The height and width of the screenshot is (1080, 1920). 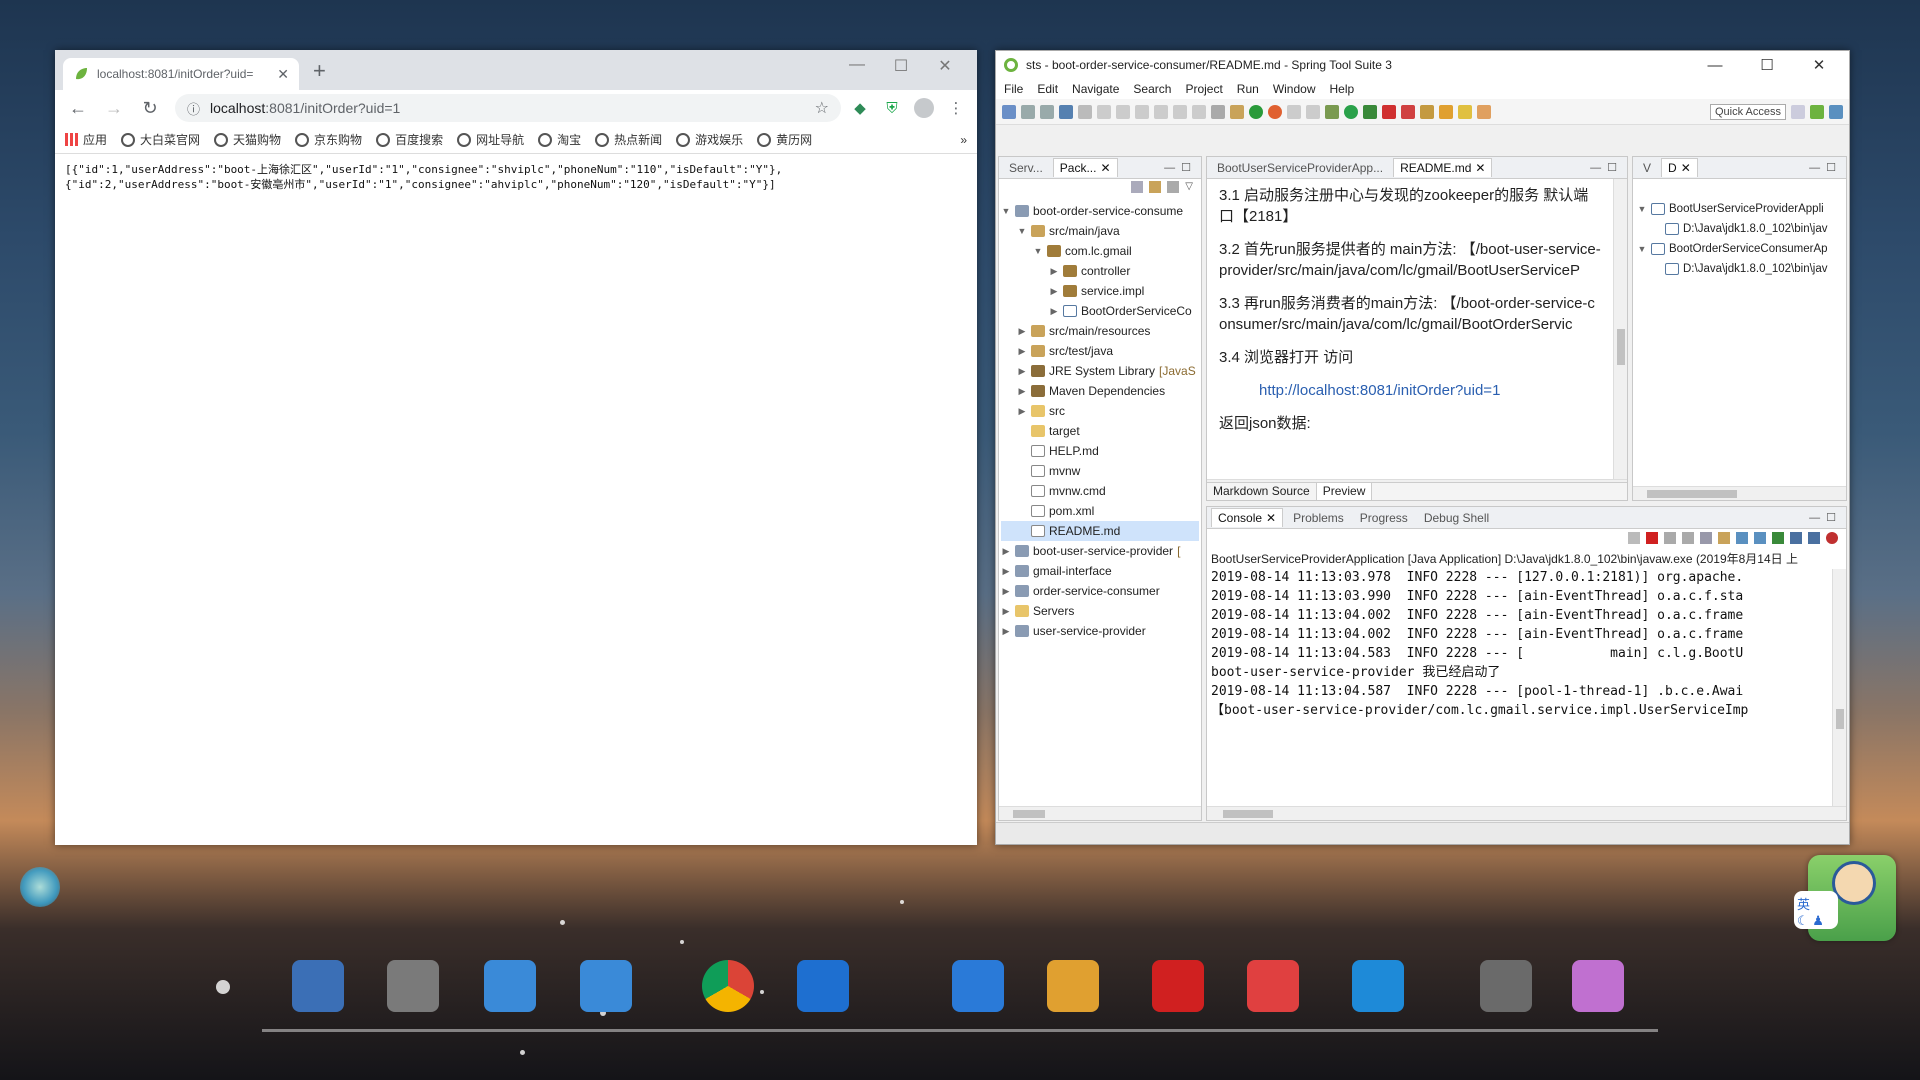 What do you see at coordinates (1123, 111) in the screenshot?
I see `suspend-icon` at bounding box center [1123, 111].